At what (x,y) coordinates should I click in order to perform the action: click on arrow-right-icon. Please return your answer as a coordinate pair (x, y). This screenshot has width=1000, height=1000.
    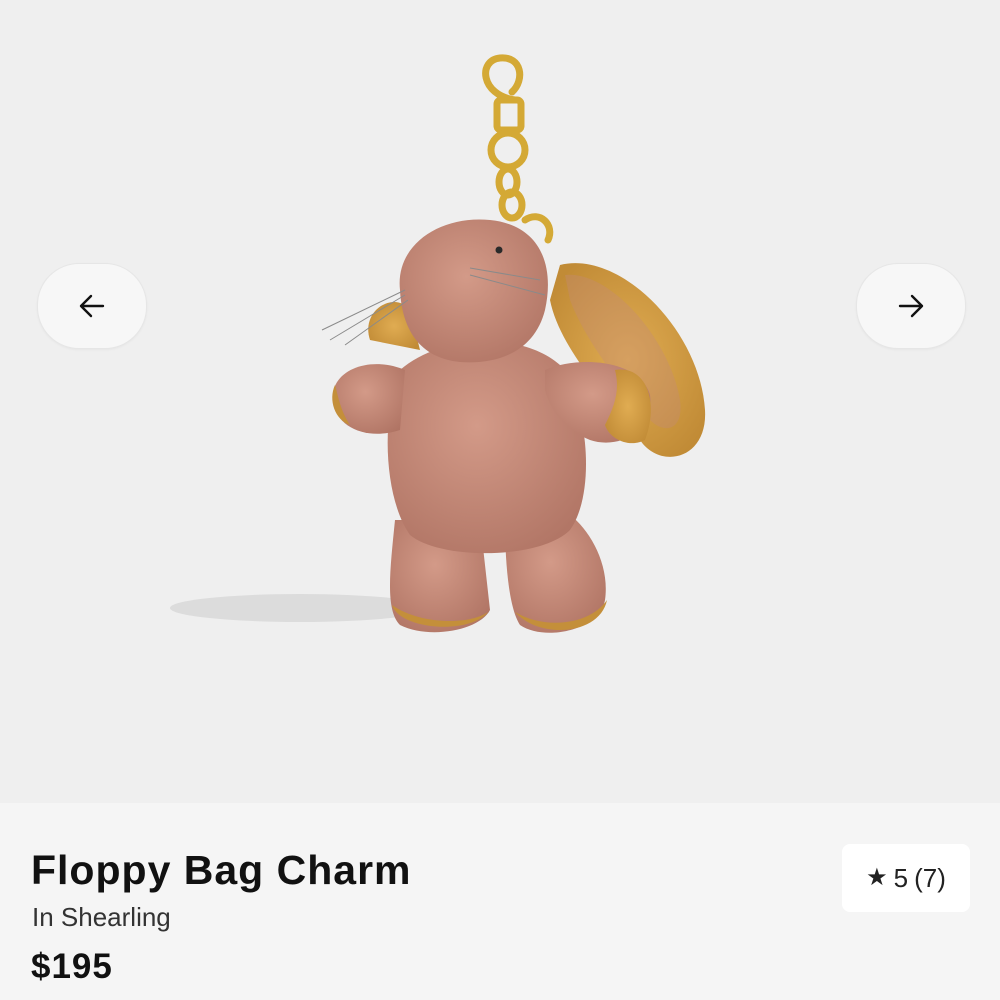
    Looking at the image, I should click on (911, 306).